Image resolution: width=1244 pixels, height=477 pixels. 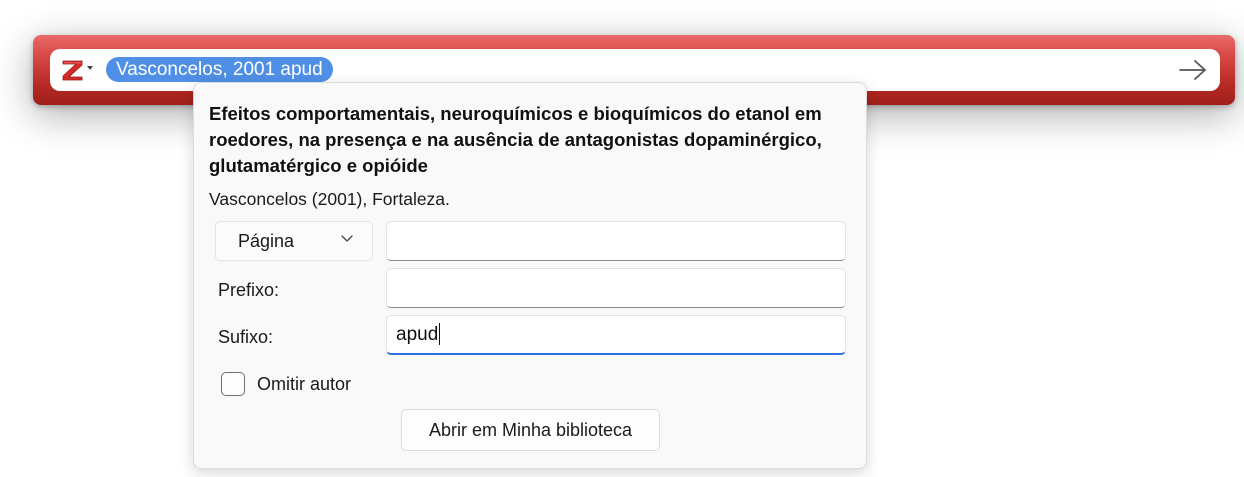 I want to click on suffix-label: Sufixo:, so click(x=246, y=337).